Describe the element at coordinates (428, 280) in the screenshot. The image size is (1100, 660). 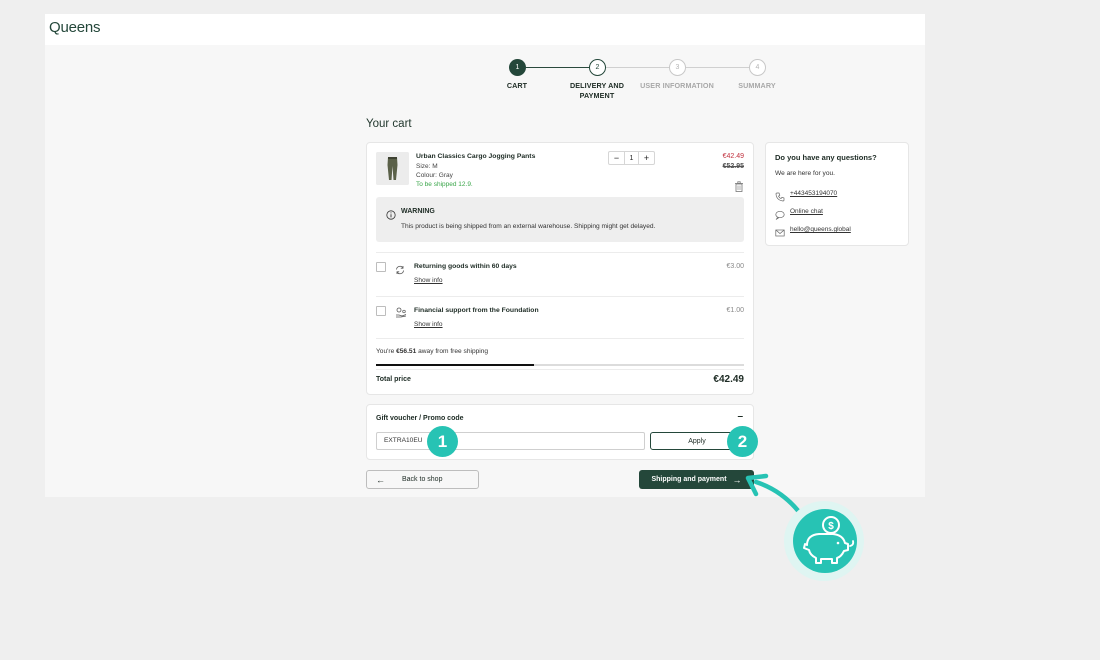
I see `extra-return-info-link: Show info` at that location.